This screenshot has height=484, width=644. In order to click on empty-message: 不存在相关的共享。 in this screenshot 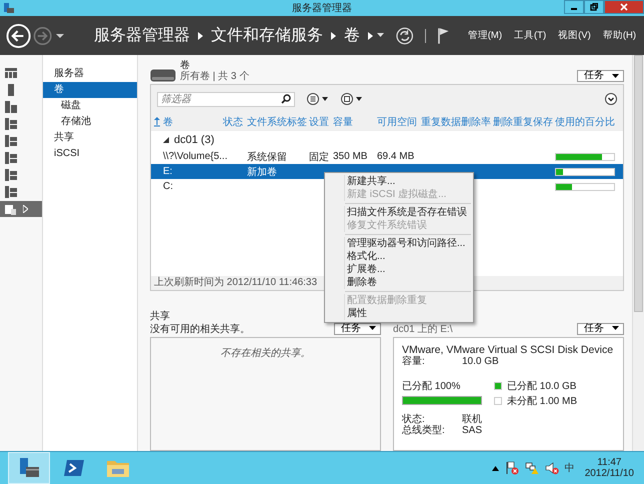, I will do `click(265, 353)`.